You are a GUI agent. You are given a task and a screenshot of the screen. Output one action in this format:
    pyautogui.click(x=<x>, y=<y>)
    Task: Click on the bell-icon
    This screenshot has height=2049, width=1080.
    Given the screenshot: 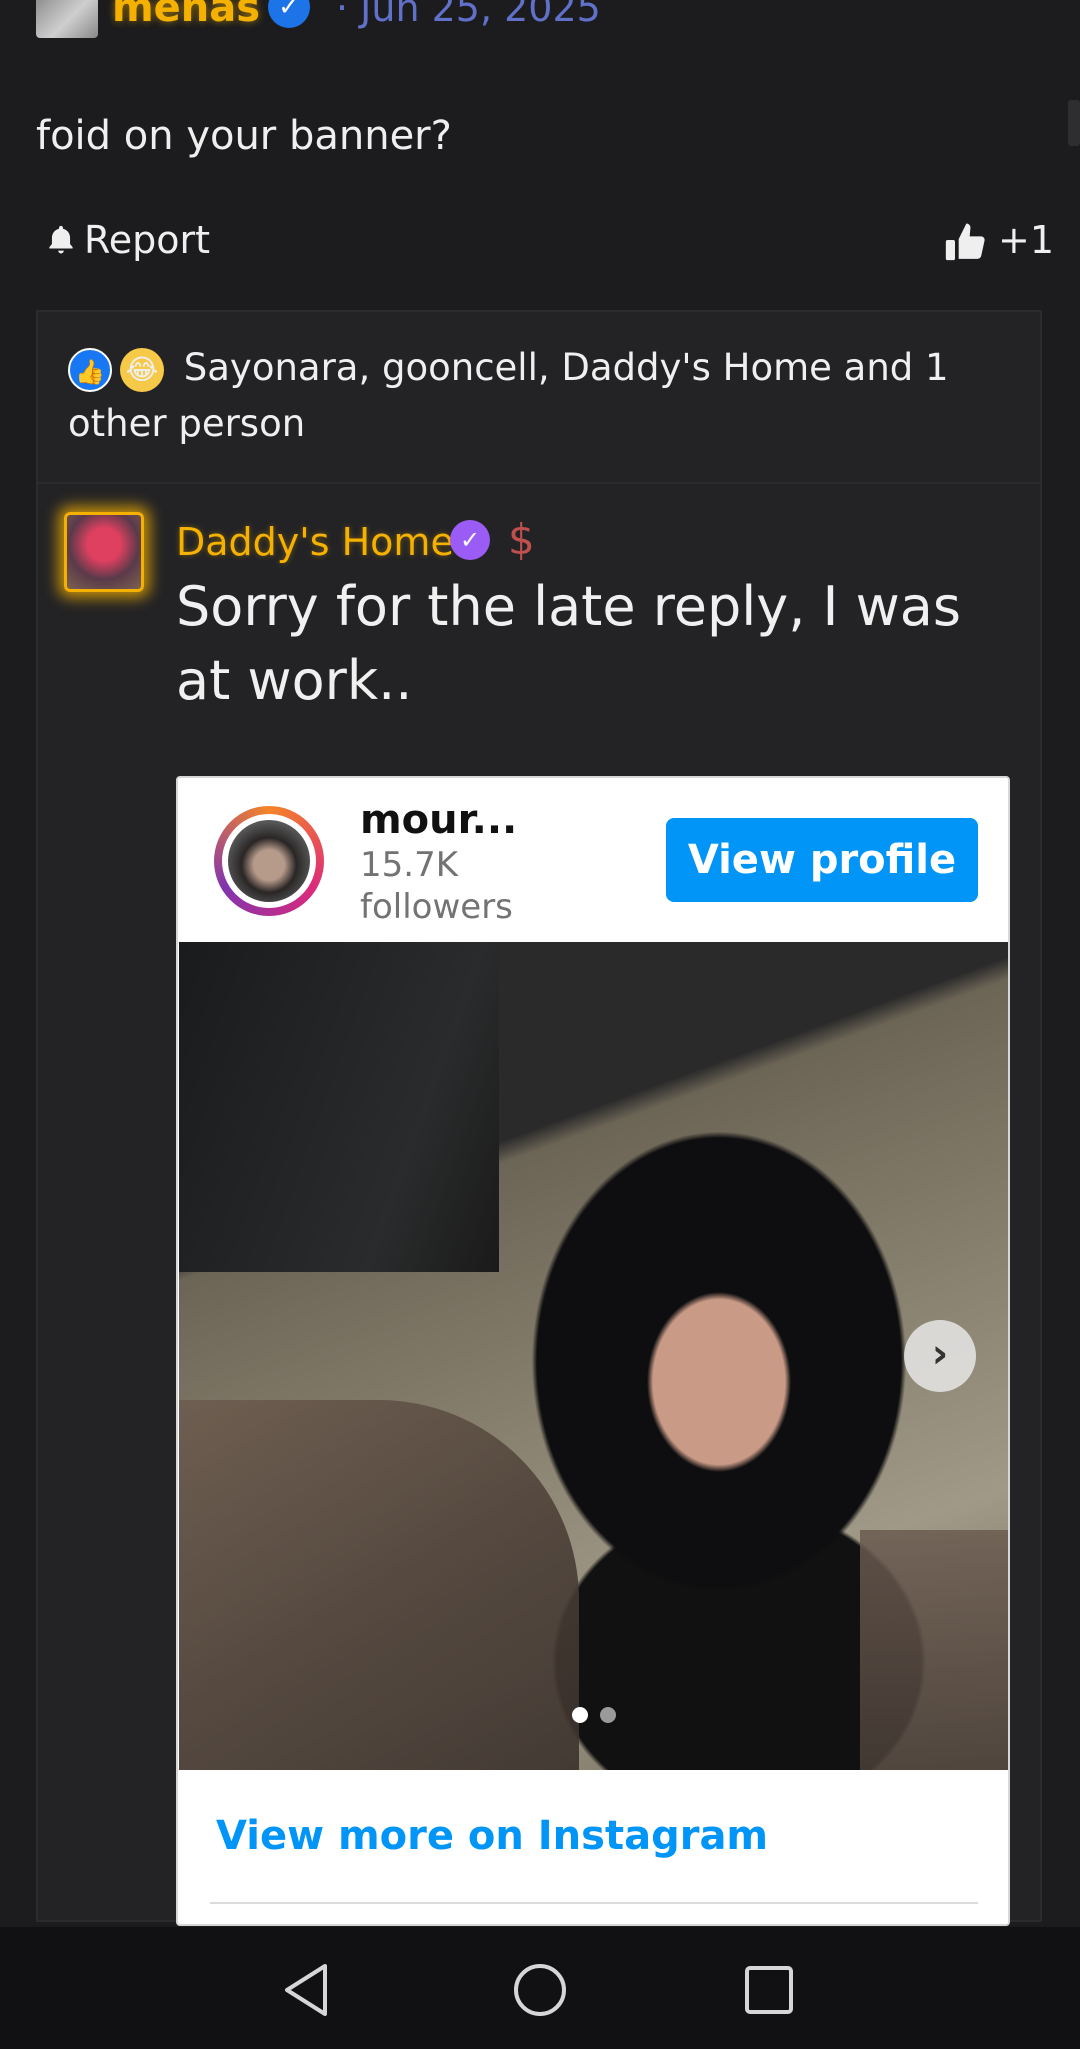 What is the action you would take?
    pyautogui.click(x=61, y=239)
    